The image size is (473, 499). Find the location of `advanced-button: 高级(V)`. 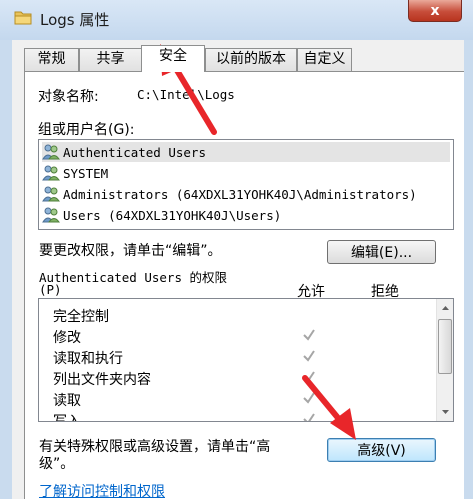

advanced-button: 高级(V) is located at coordinates (381, 450).